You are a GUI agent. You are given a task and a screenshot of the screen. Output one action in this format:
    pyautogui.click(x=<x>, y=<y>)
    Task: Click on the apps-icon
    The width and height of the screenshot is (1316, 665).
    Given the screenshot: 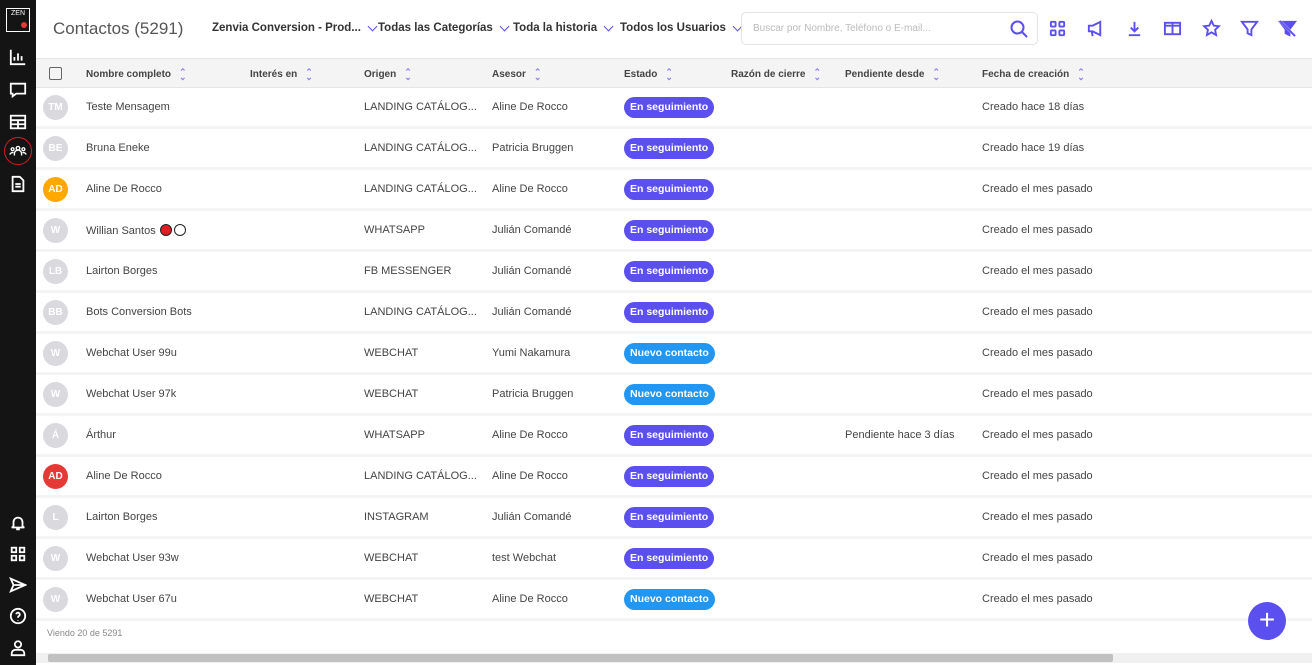 What is the action you would take?
    pyautogui.click(x=18, y=554)
    